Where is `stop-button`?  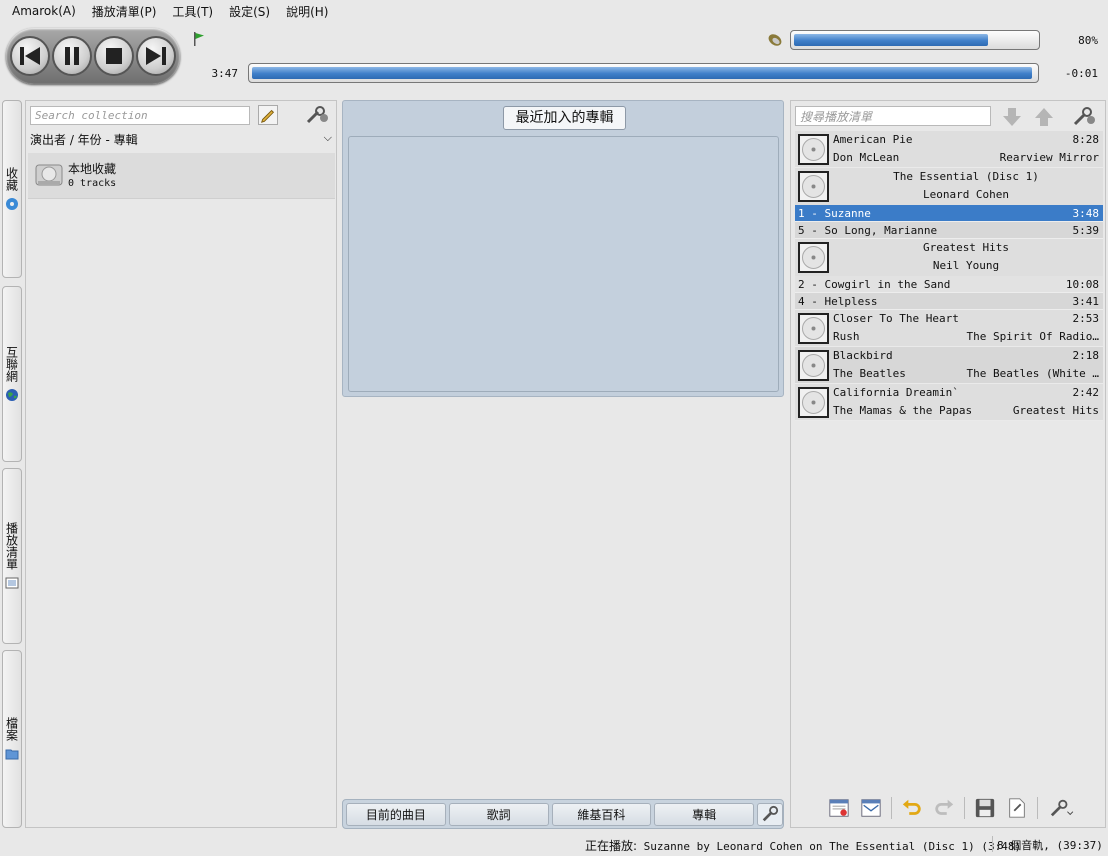
stop-button is located at coordinates (114, 56).